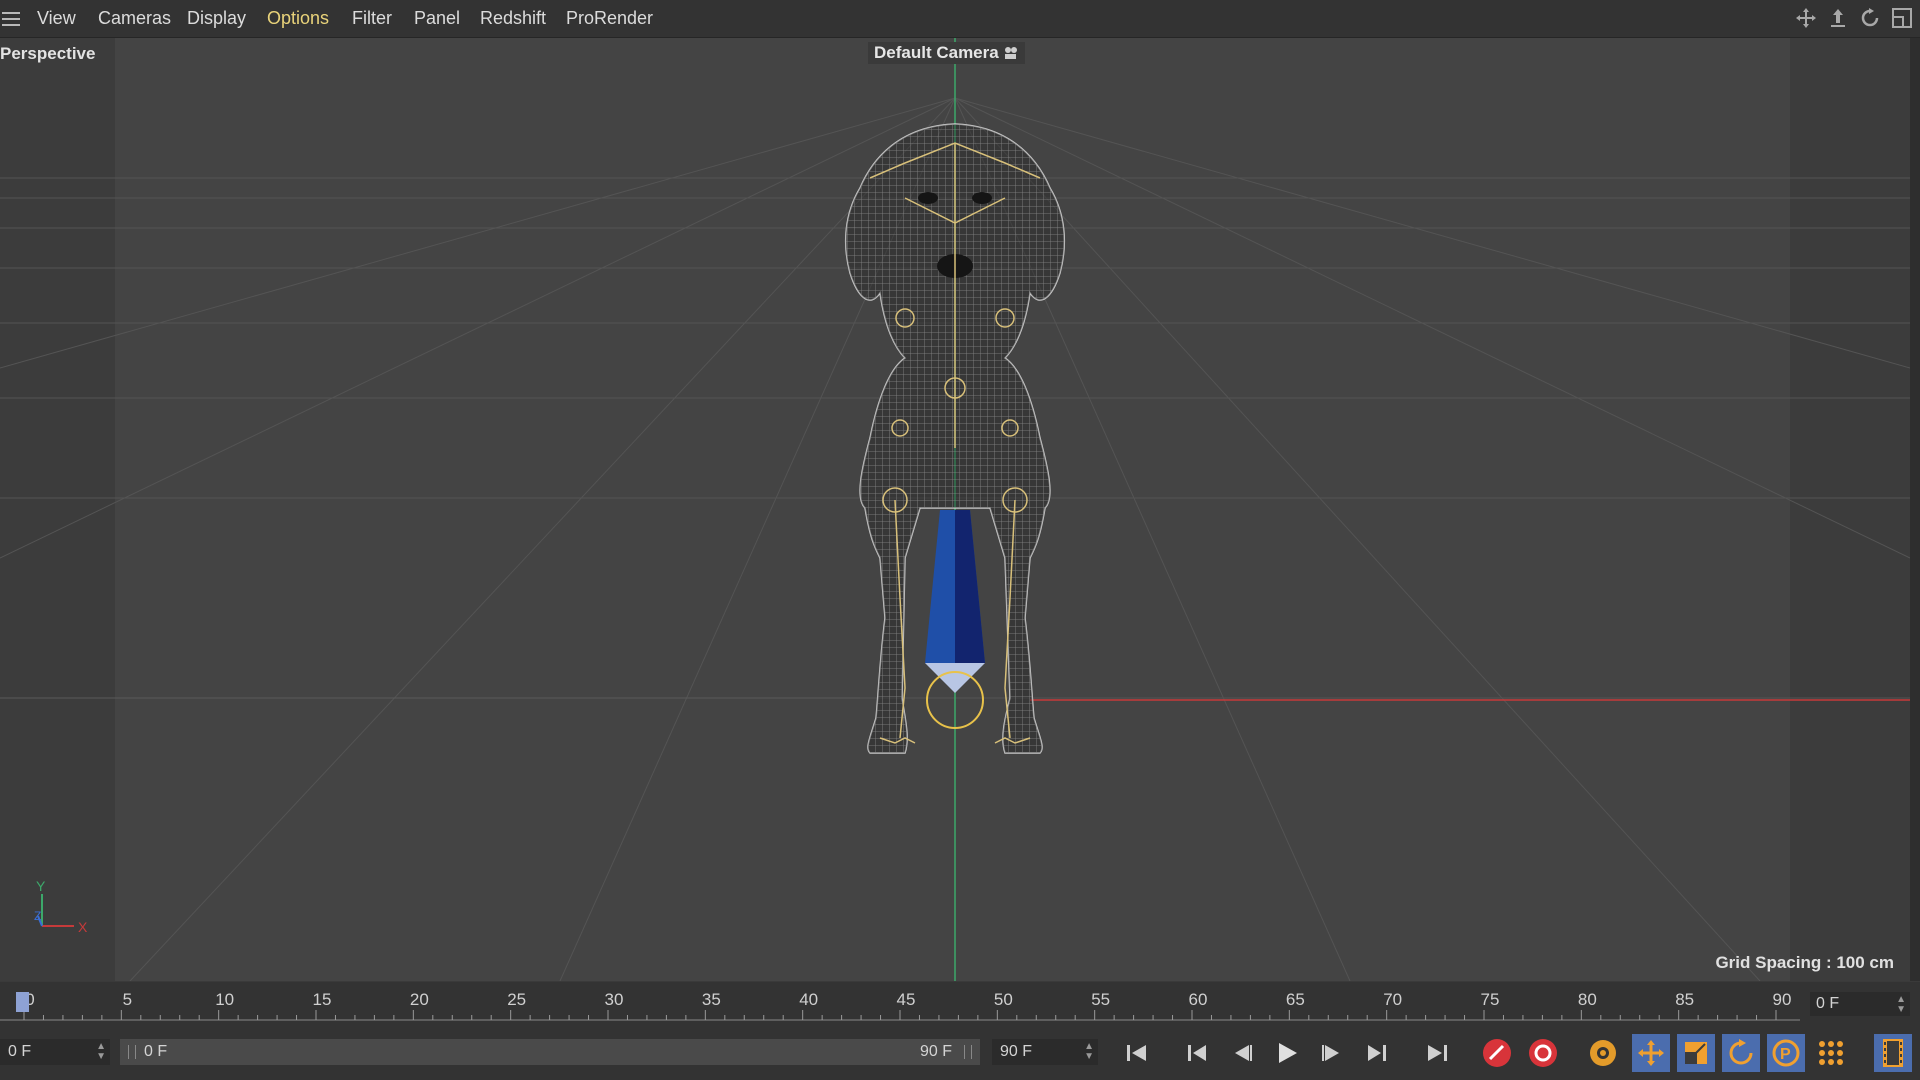  I want to click on autokeying-icon, so click(1543, 1053).